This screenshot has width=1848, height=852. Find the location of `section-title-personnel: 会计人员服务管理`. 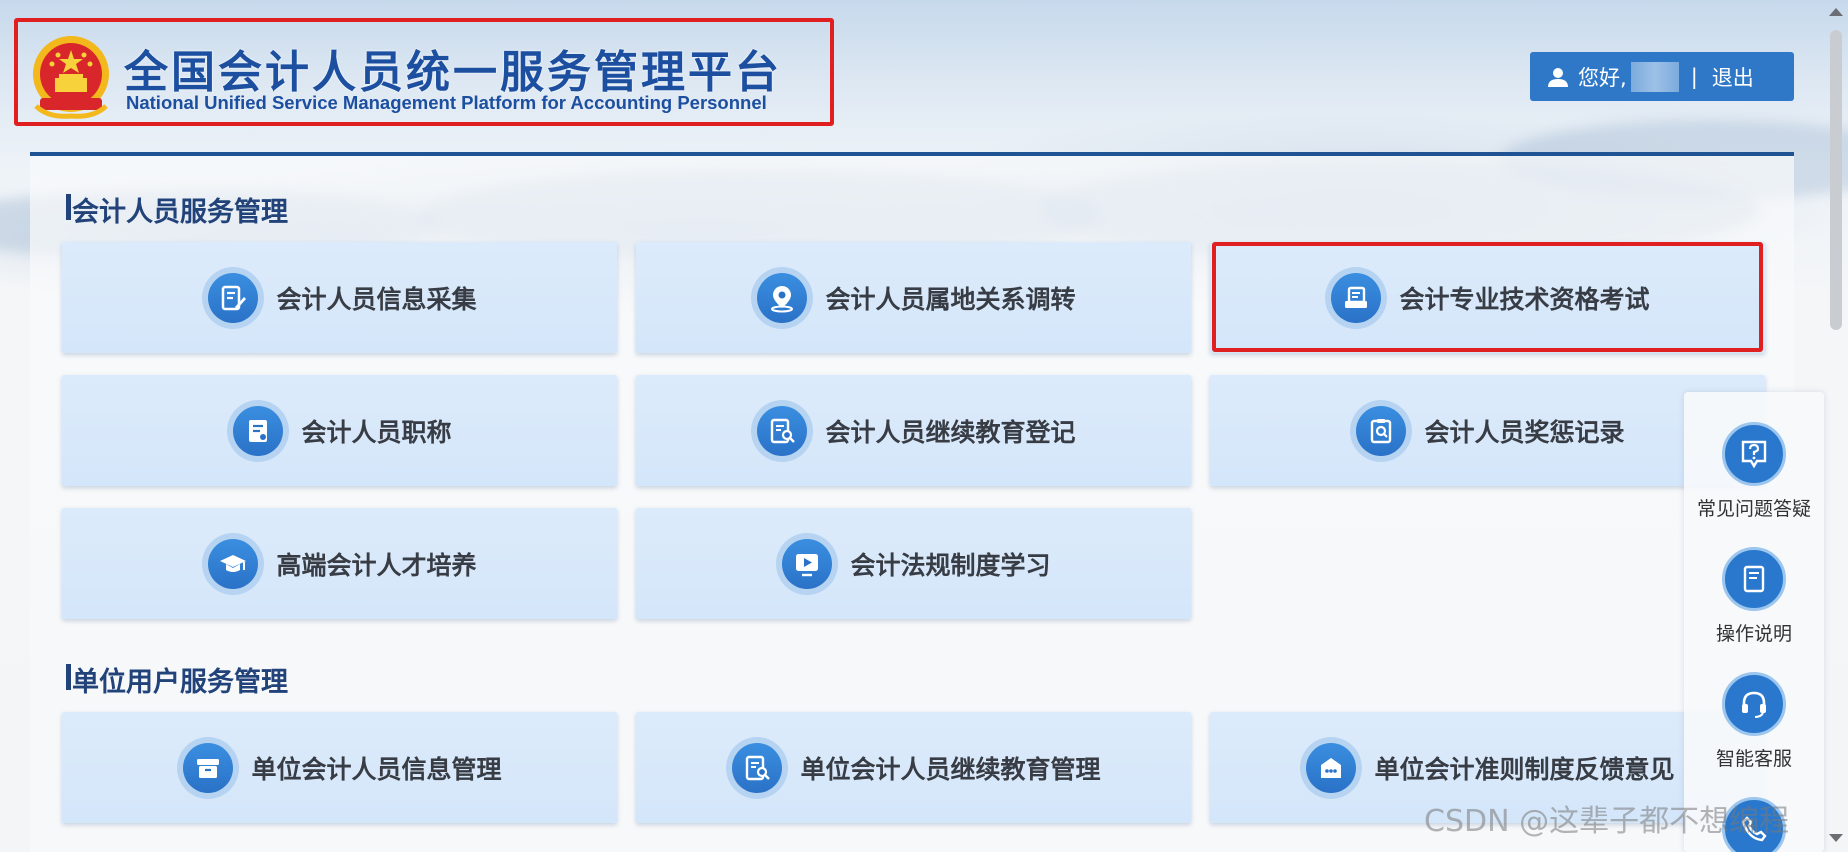

section-title-personnel: 会计人员服务管理 is located at coordinates (177, 209).